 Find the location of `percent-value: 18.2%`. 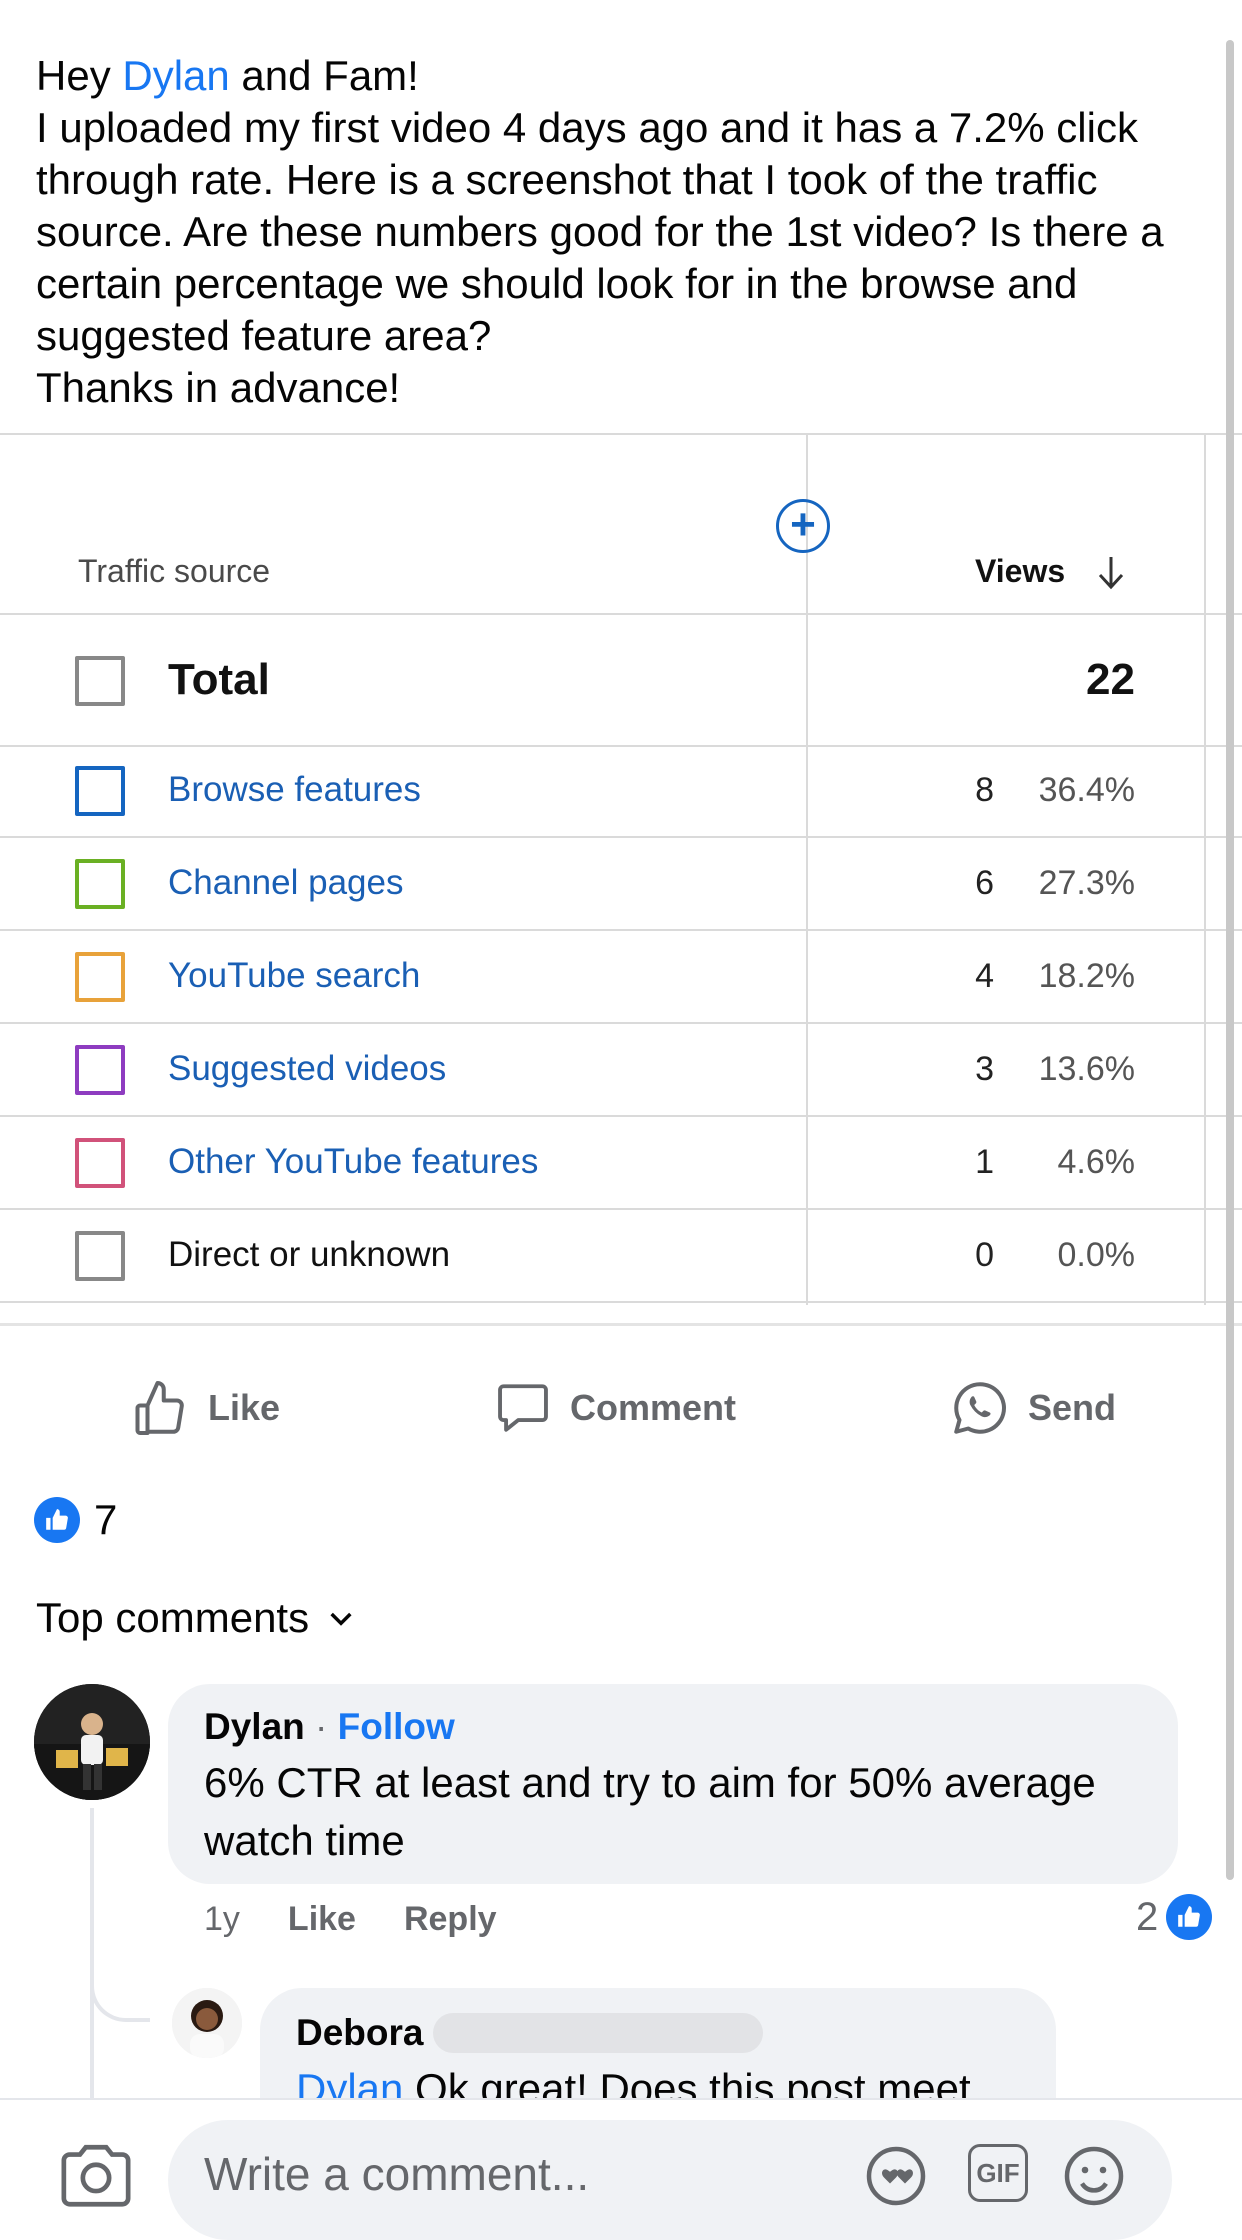

percent-value: 18.2% is located at coordinates (1086, 976).